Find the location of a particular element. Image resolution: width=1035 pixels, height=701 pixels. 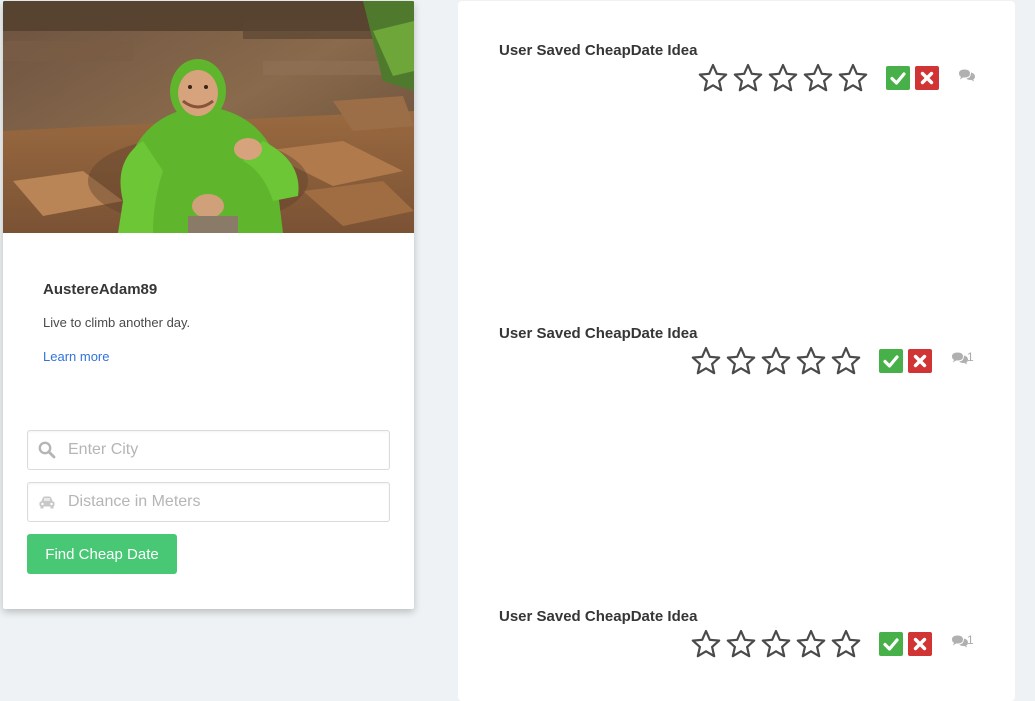

city-field is located at coordinates (208, 450).